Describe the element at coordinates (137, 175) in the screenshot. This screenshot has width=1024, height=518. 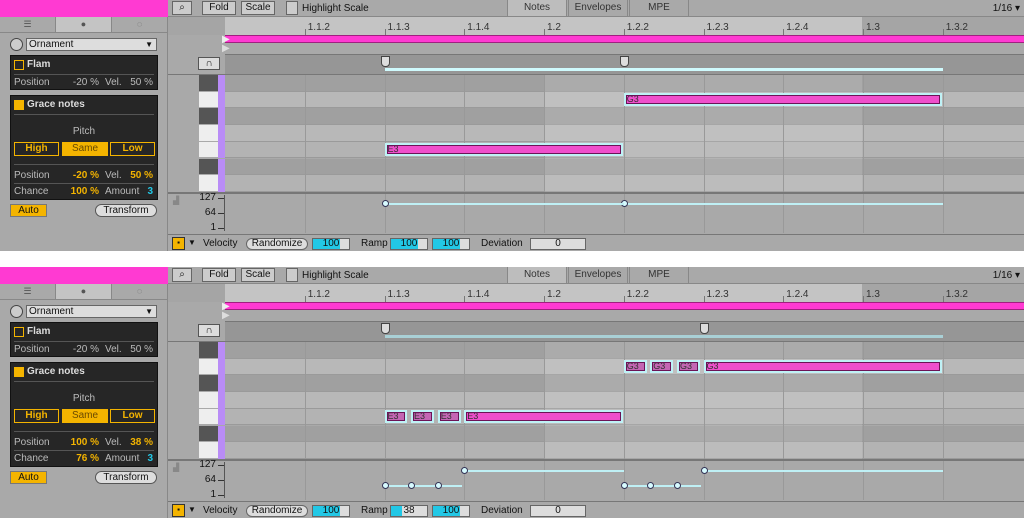
I see `grace-vel-value: 50 %` at that location.